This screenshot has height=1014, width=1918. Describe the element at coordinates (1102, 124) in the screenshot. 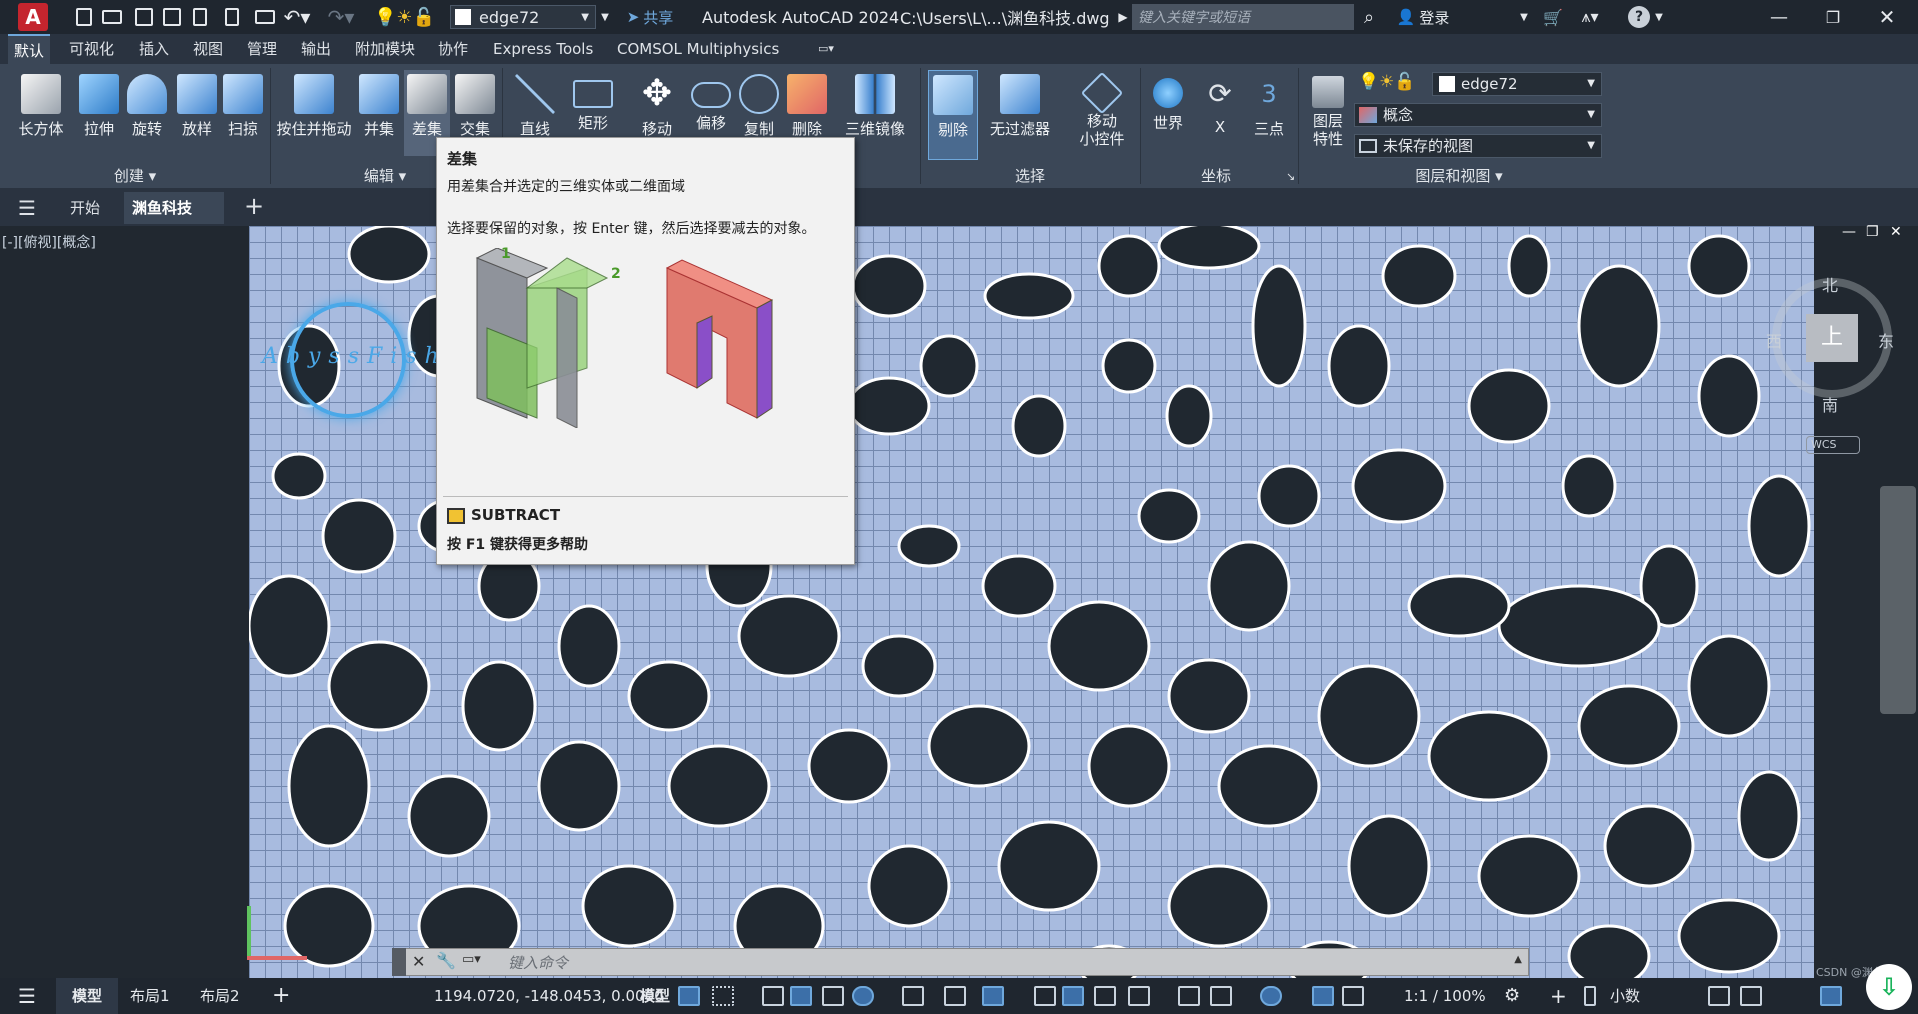

I see `gizmo-button: 移动 小控件` at that location.